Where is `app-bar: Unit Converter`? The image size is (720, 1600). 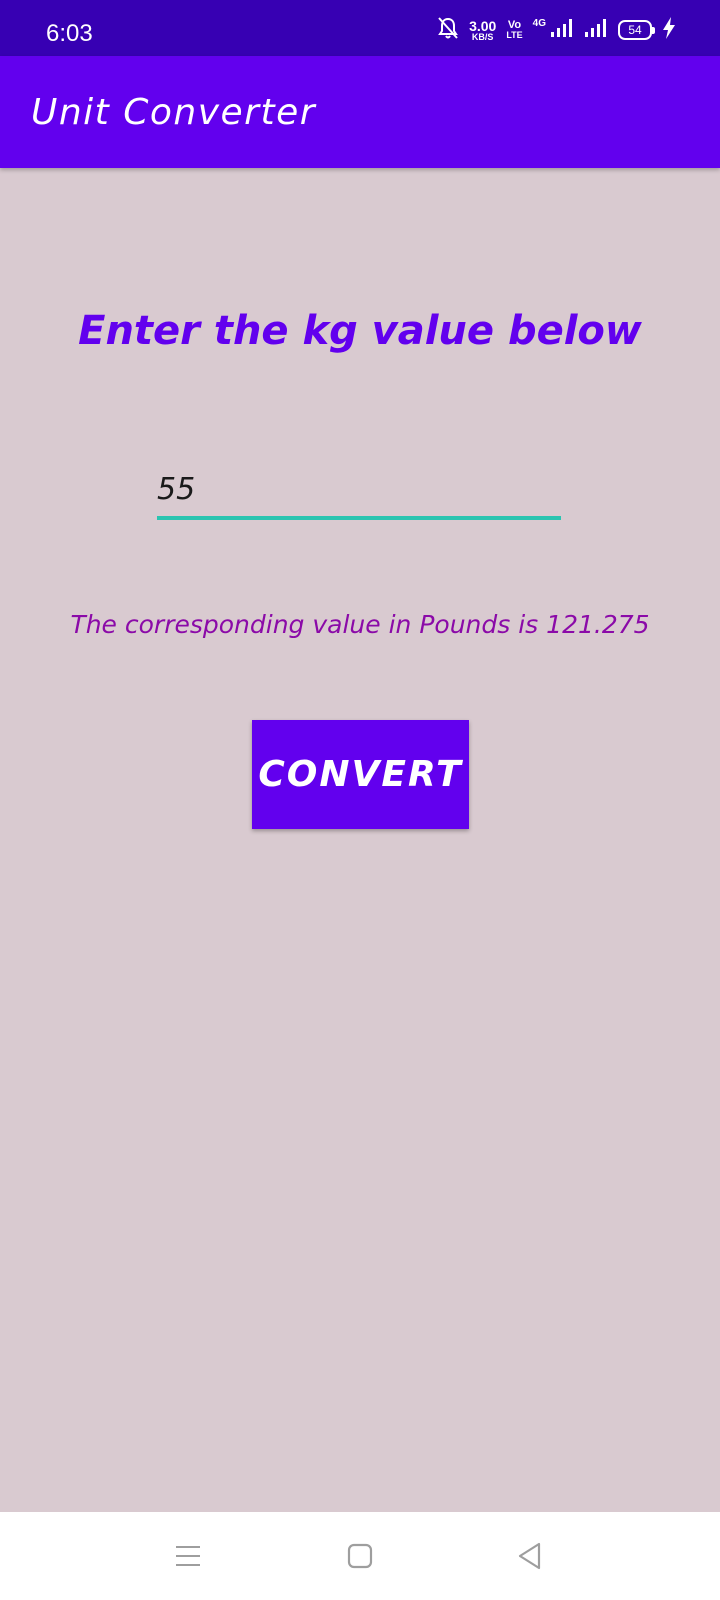 app-bar: Unit Converter is located at coordinates (360, 112).